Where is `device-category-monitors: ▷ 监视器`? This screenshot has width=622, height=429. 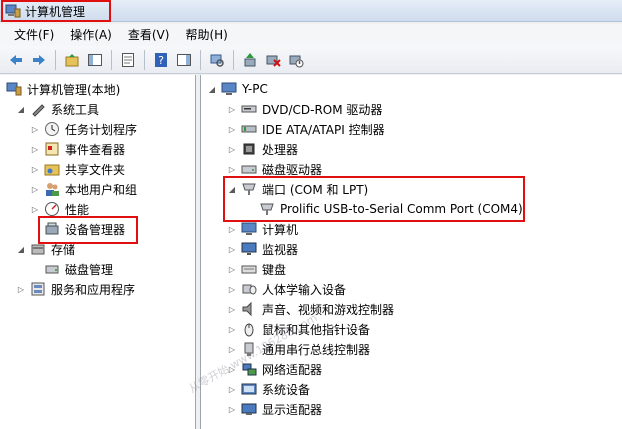 device-category-monitors: ▷ 监视器 is located at coordinates (262, 249).